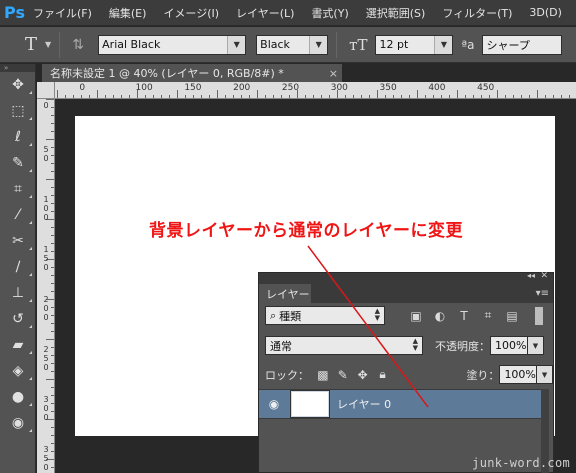 This screenshot has width=576, height=473. I want to click on type-tool-preset-icon: T, so click(31, 45).